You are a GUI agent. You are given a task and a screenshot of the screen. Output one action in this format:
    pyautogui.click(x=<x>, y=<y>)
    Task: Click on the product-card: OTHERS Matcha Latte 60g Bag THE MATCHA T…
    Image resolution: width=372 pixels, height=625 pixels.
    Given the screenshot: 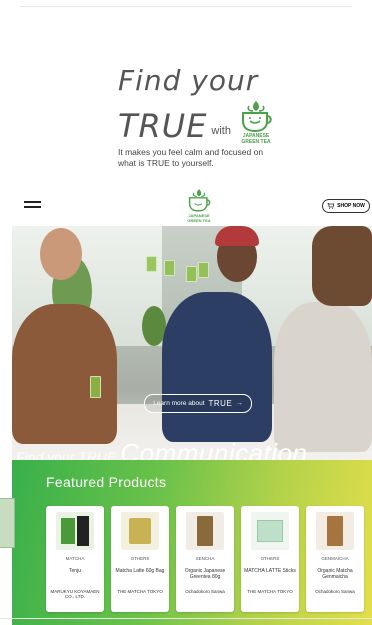 What is the action you would take?
    pyautogui.click(x=140, y=559)
    